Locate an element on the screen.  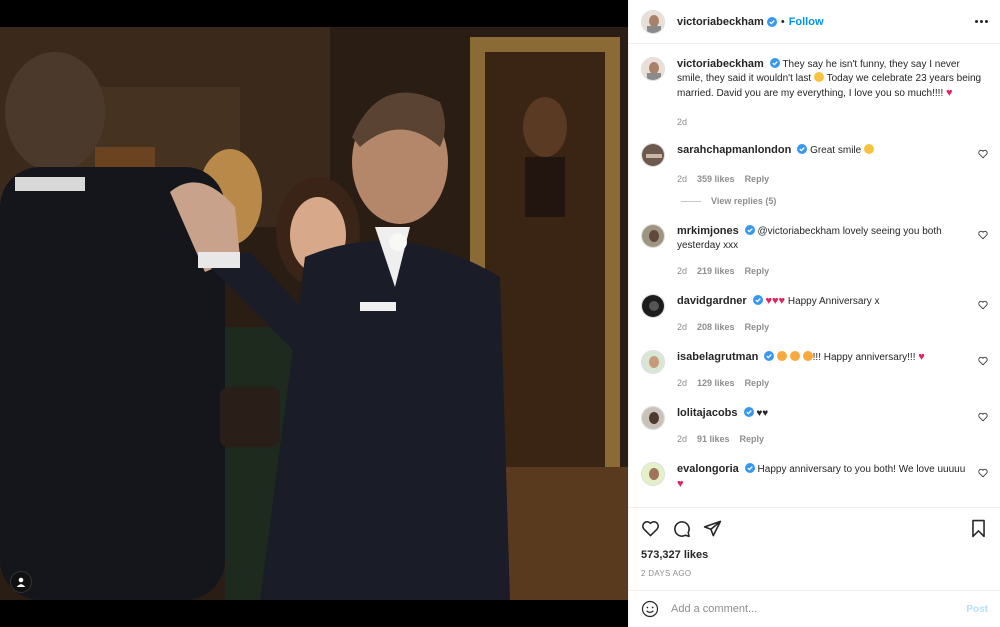
laughing-emoji-icon is located at coordinates (818, 77).